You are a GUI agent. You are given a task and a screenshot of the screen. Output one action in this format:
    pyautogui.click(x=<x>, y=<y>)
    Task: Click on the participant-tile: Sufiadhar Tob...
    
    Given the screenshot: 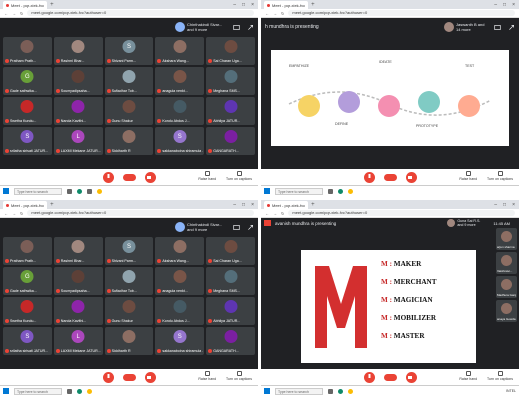 What is the action you would take?
    pyautogui.click(x=129, y=81)
    